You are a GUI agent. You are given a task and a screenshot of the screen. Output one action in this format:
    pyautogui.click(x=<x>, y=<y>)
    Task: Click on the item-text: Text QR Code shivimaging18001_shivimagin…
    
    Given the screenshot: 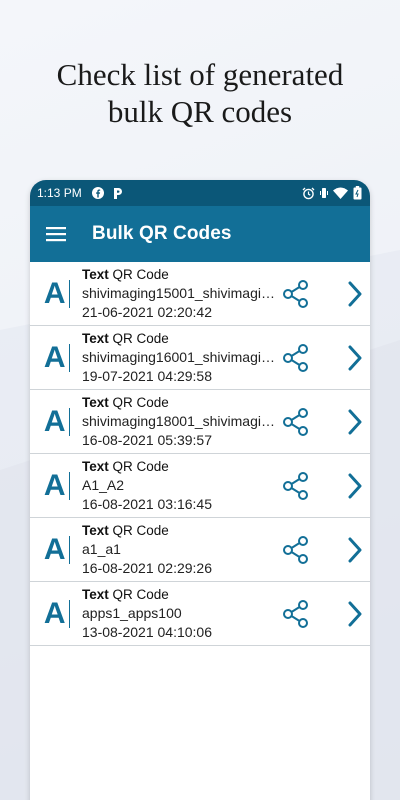 What is the action you would take?
    pyautogui.click(x=178, y=422)
    